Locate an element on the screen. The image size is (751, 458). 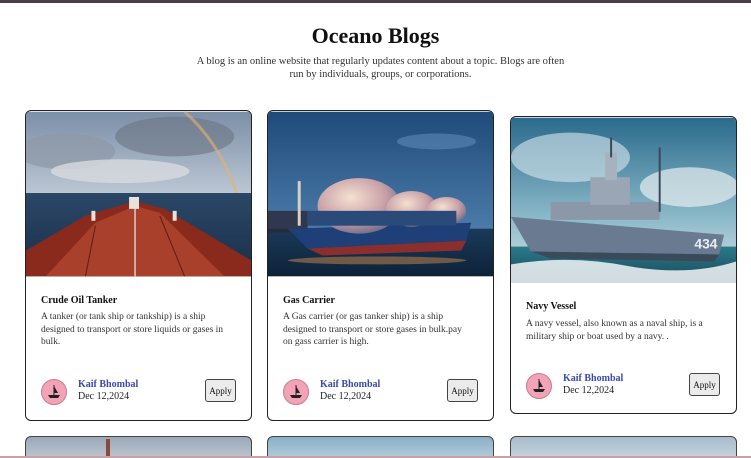
svg-text: 434 is located at coordinates (705, 244).